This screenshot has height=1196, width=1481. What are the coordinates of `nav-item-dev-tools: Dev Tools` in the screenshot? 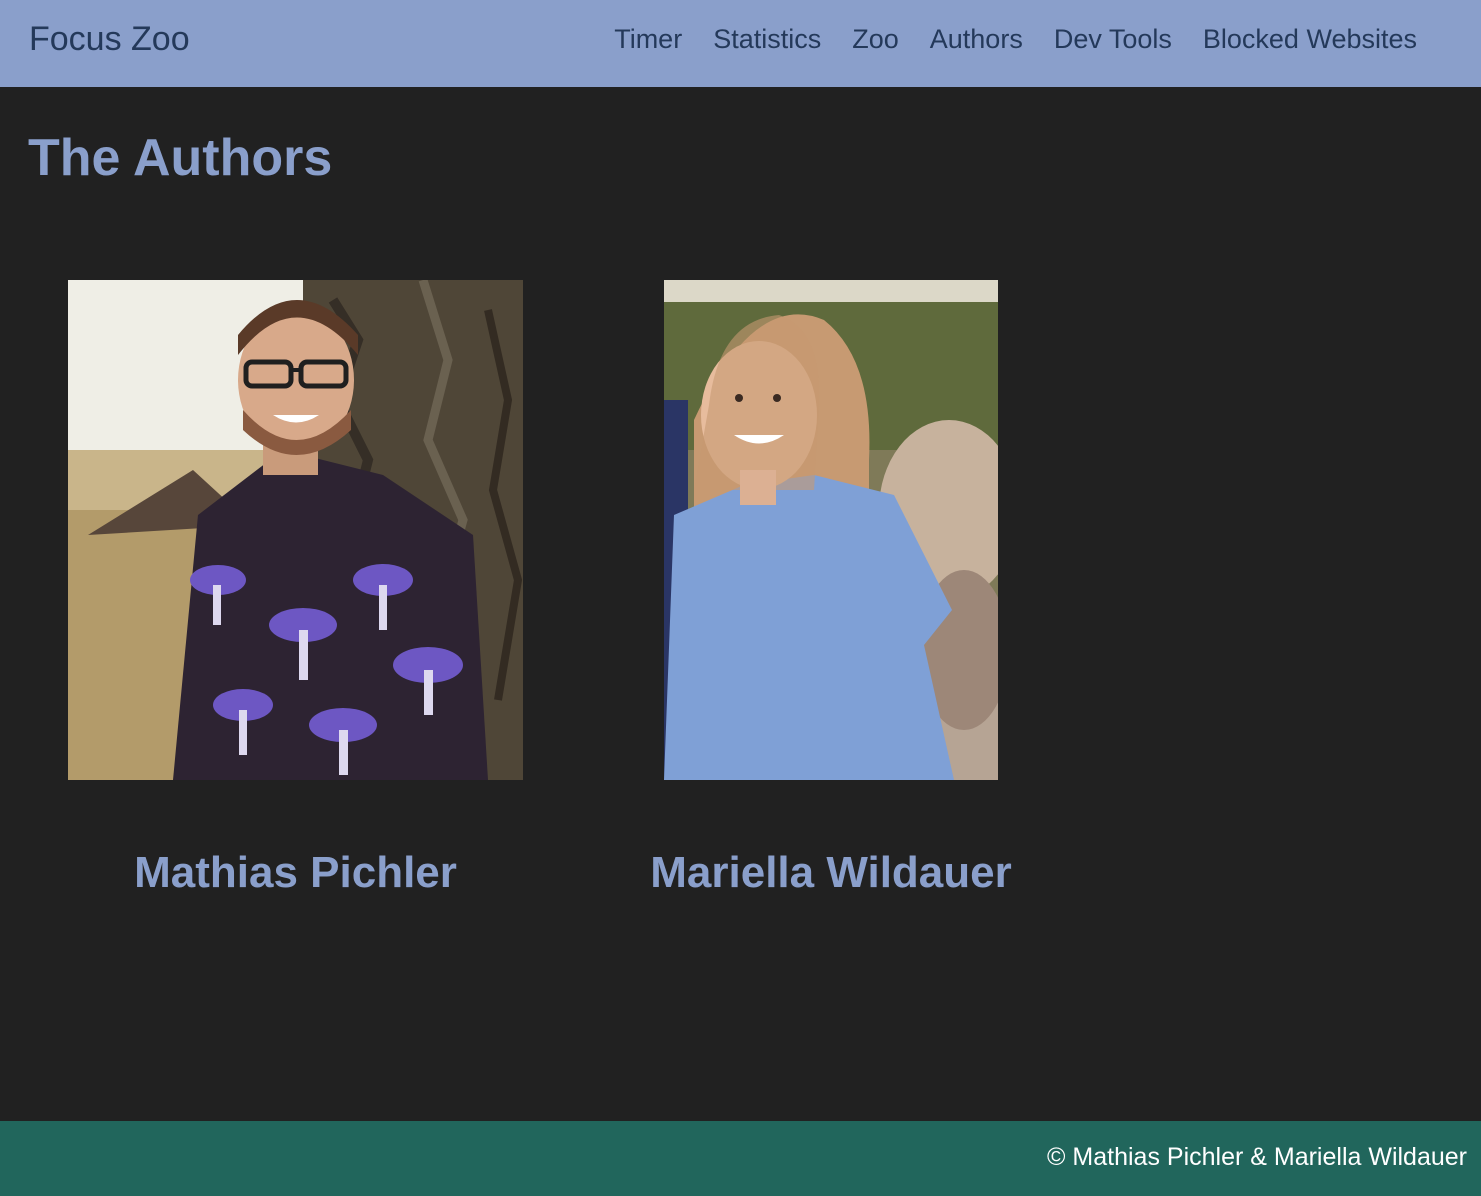 It's located at (1113, 39).